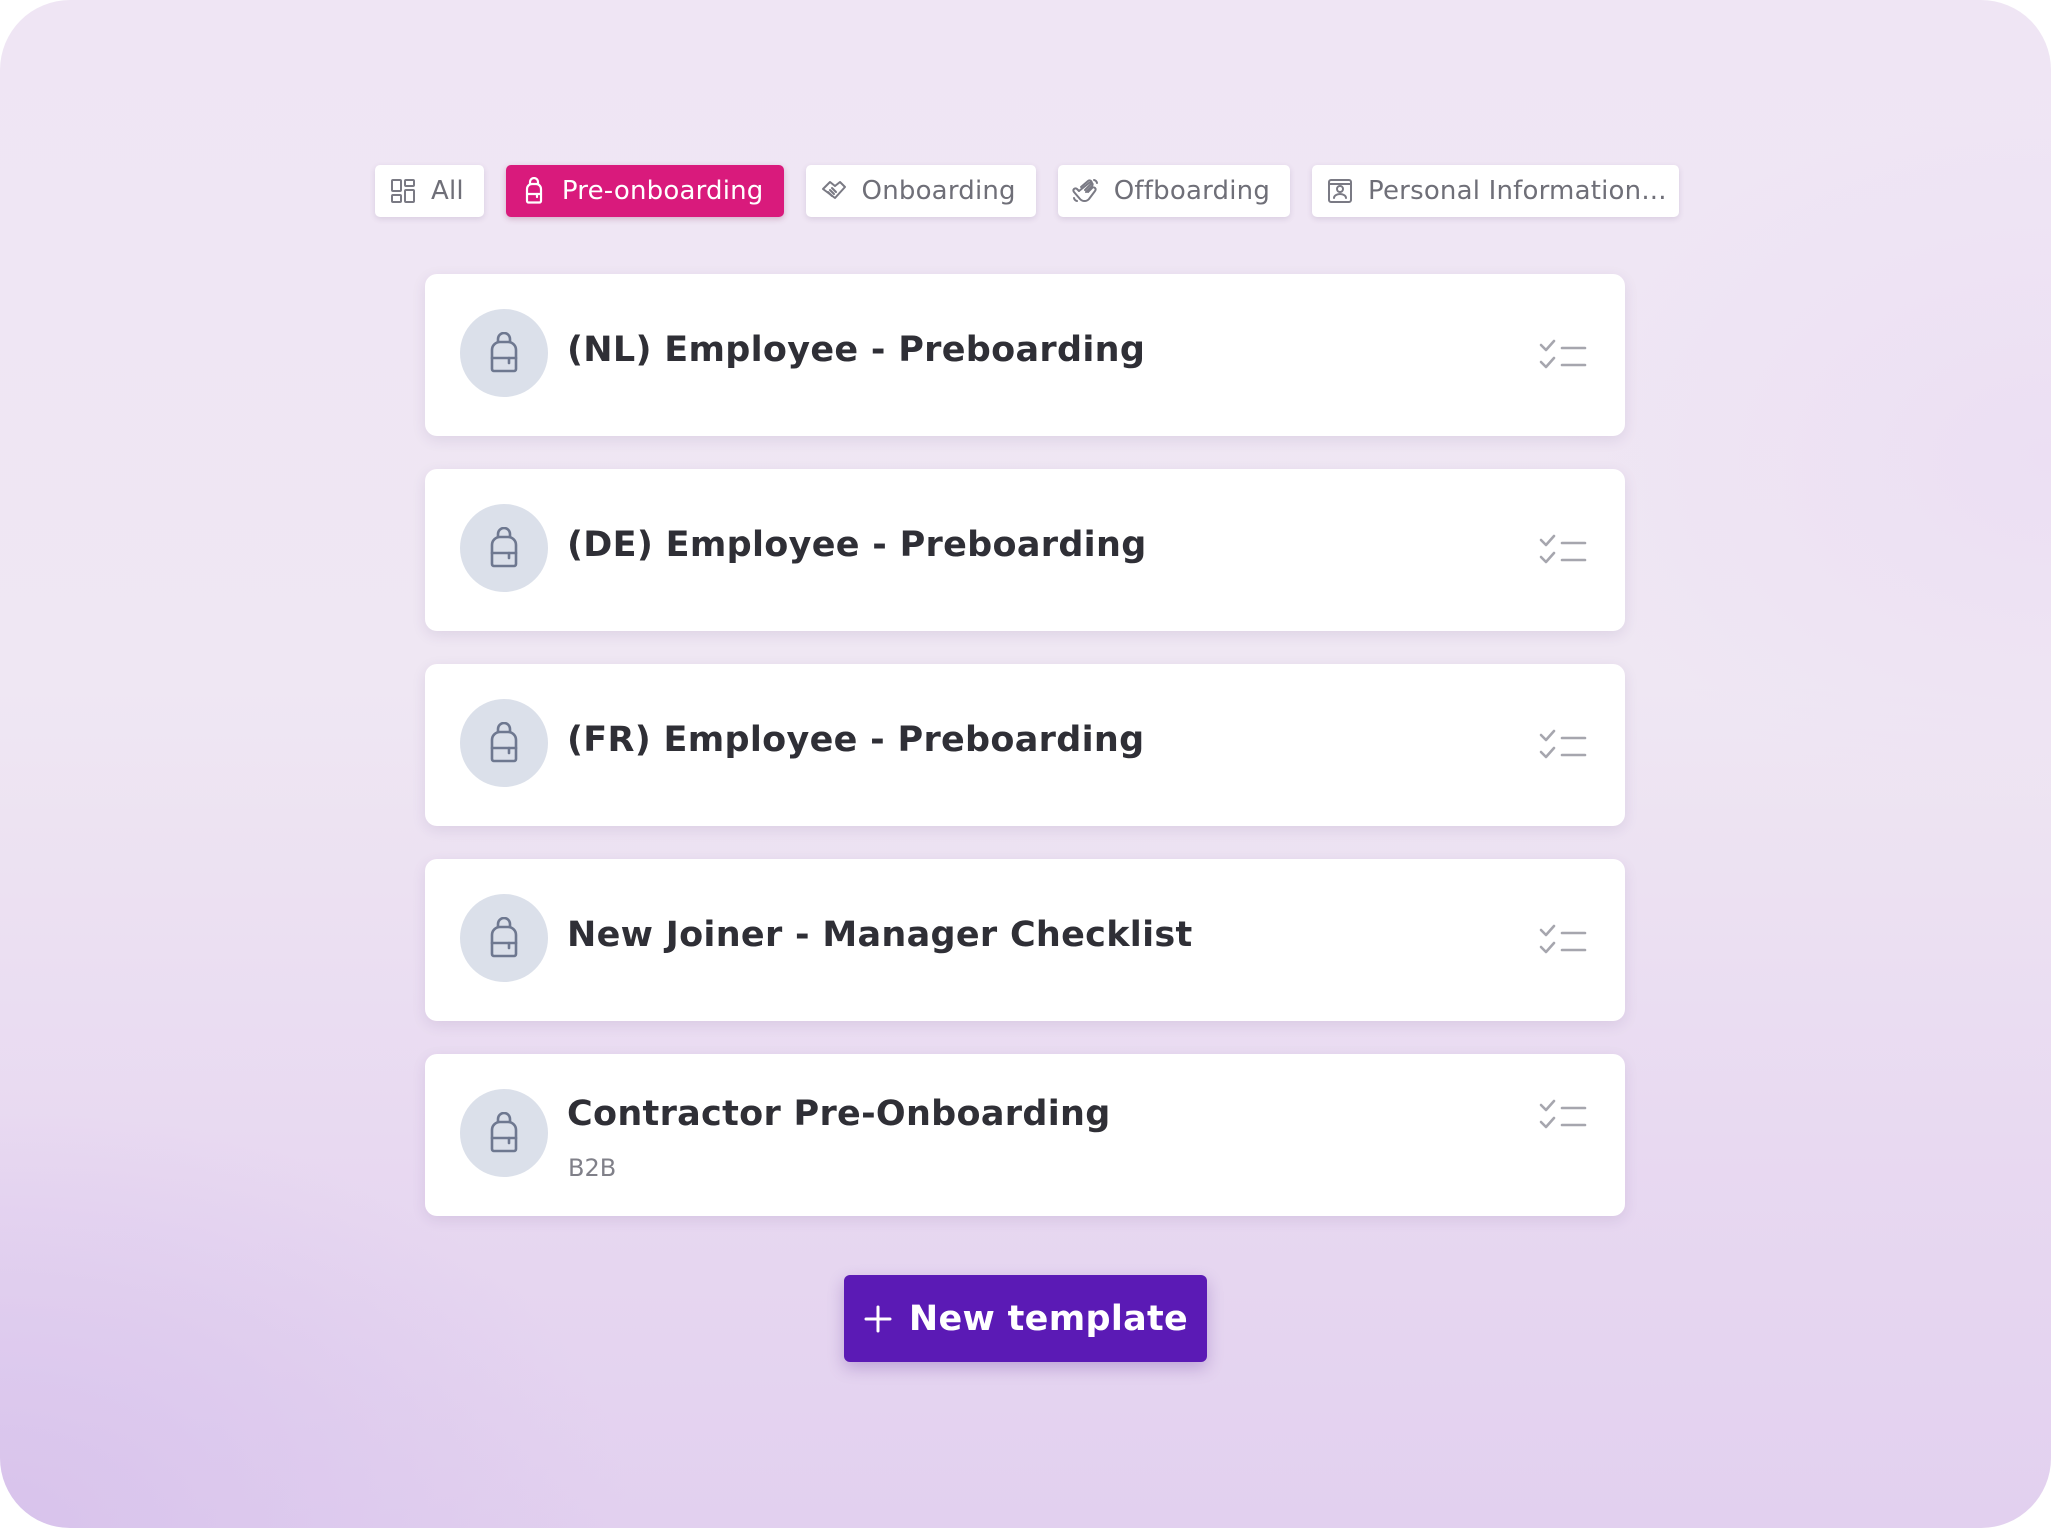 This screenshot has width=2051, height=1528. What do you see at coordinates (592, 1168) in the screenshot?
I see `template-subtitle: B2B` at bounding box center [592, 1168].